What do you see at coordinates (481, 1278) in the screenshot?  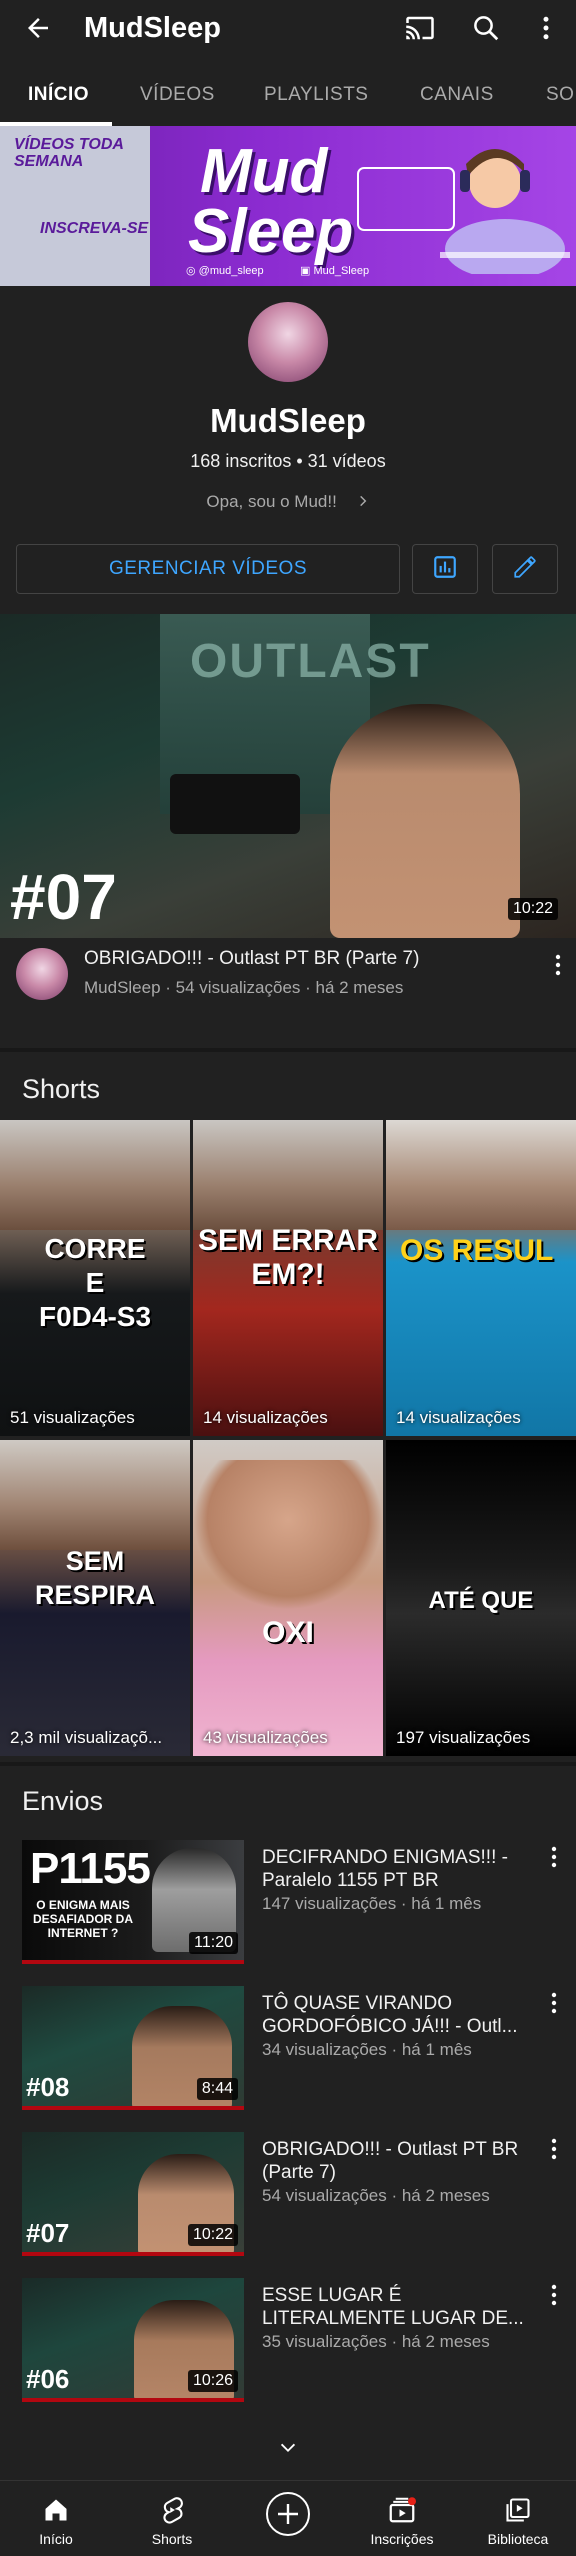 I see `short-item: OS RESUL 14 visualizações` at bounding box center [481, 1278].